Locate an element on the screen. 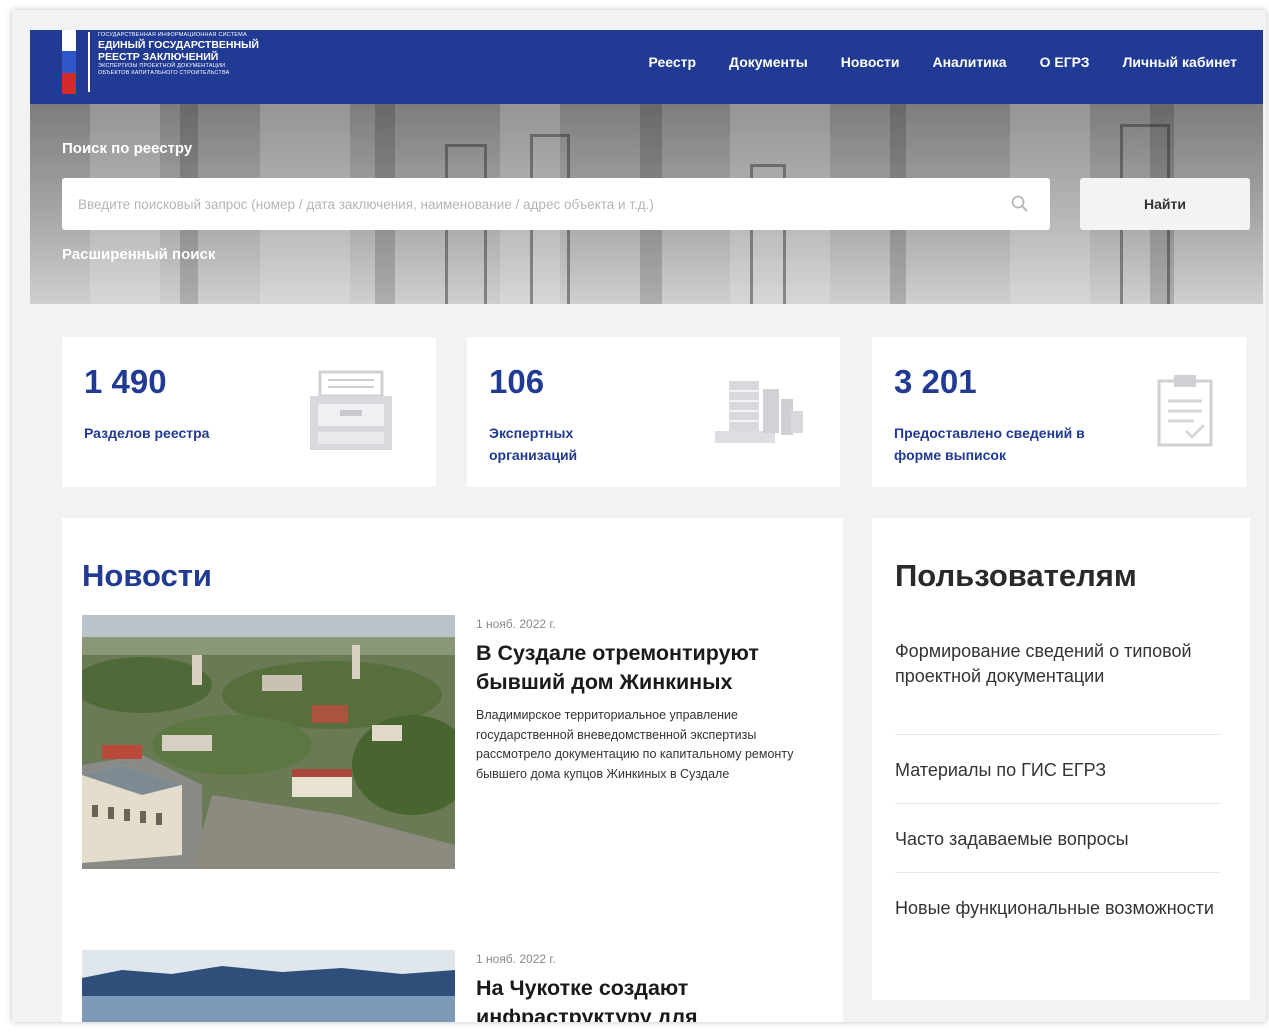 The width and height of the screenshot is (1269, 1033). filing-cabinet-icon is located at coordinates (351, 410).